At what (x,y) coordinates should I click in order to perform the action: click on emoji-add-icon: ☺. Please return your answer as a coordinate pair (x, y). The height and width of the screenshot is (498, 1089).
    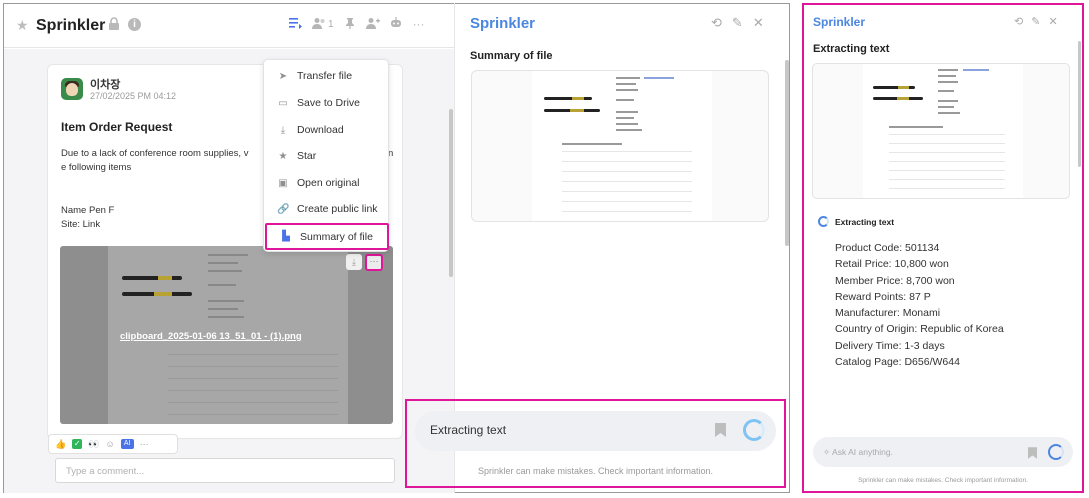
    Looking at the image, I should click on (109, 444).